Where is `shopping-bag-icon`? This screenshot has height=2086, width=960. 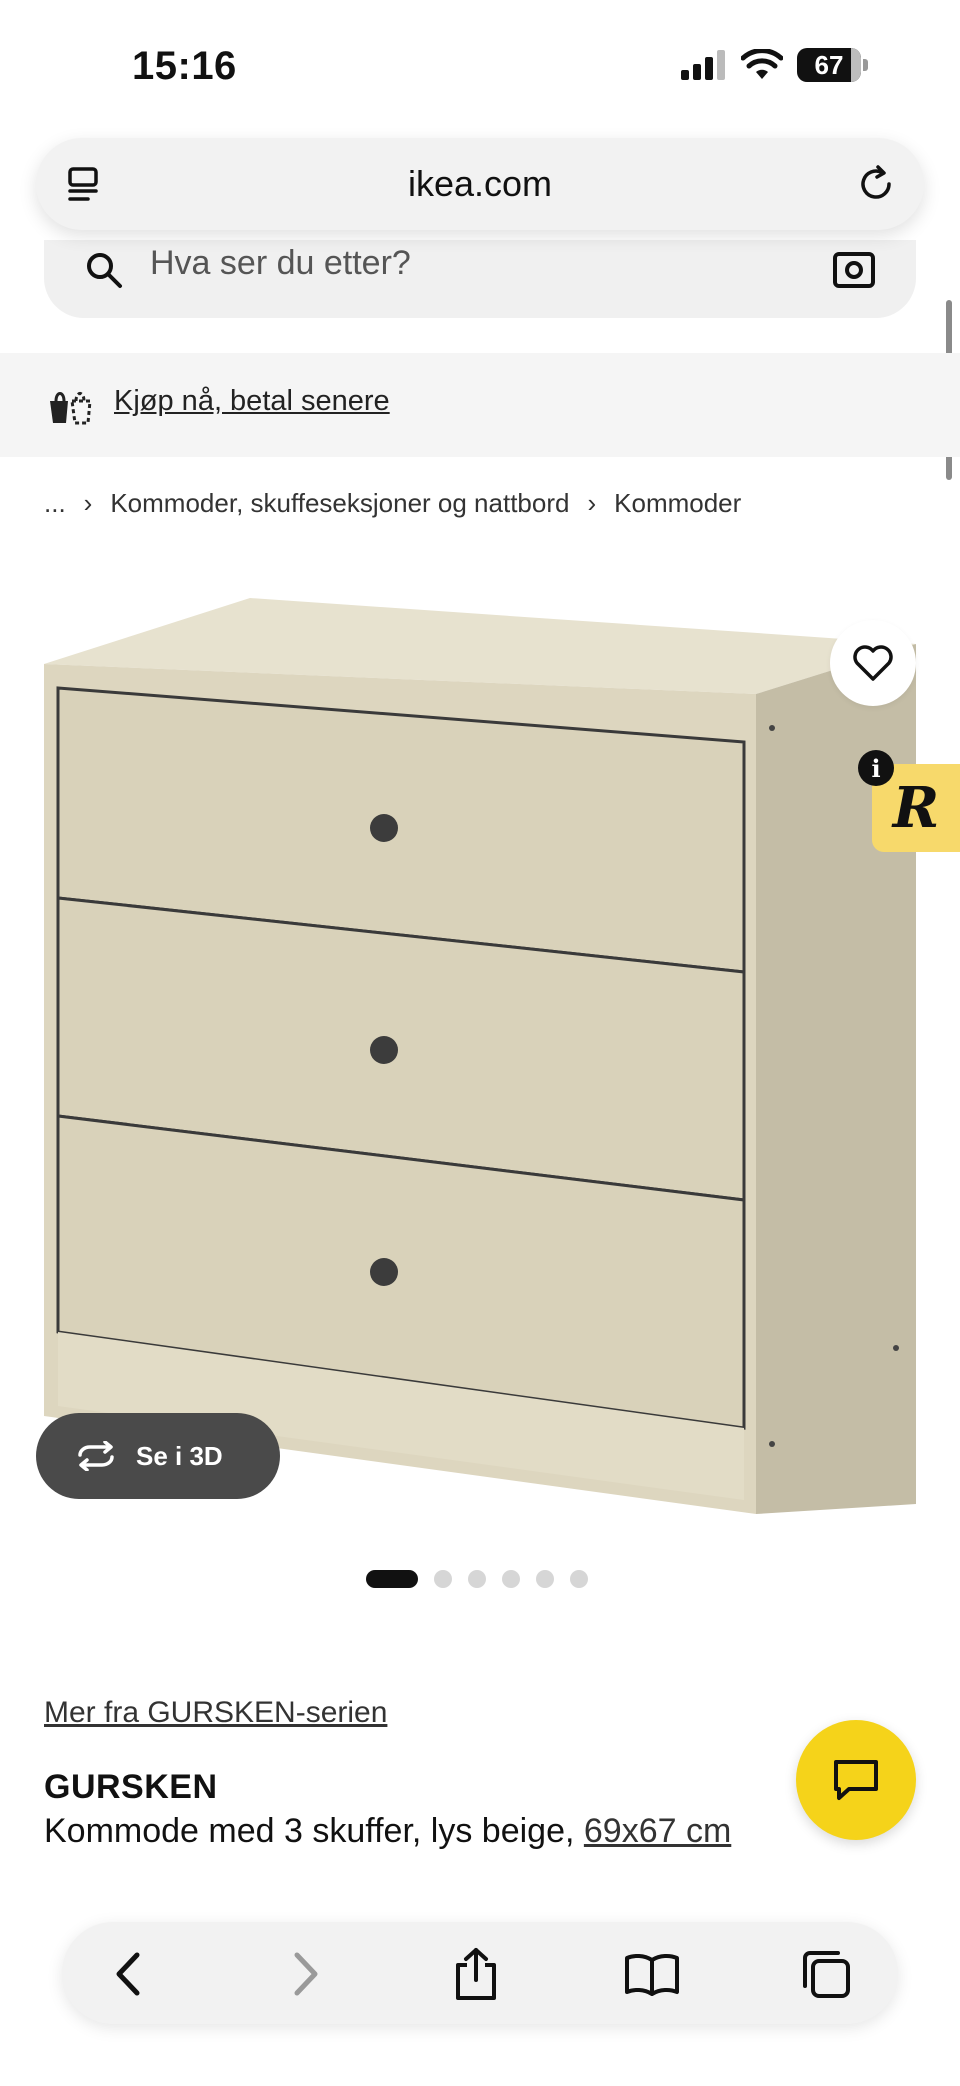
shopping-bag-icon is located at coordinates (71, 408).